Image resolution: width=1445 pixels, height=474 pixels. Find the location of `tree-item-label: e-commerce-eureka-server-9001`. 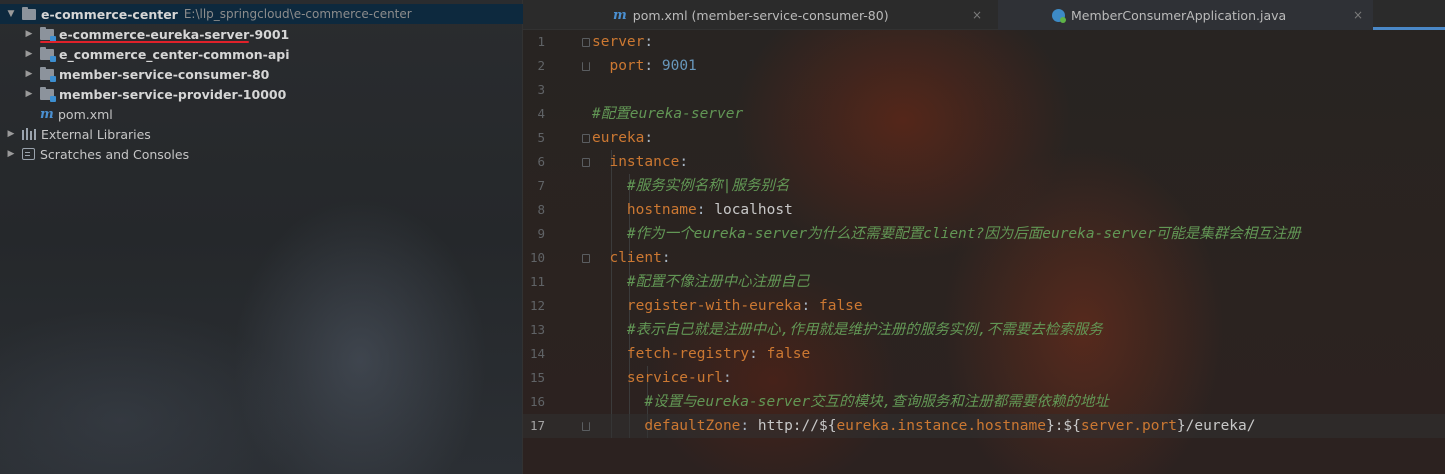

tree-item-label: e-commerce-eureka-server-9001 is located at coordinates (174, 34).